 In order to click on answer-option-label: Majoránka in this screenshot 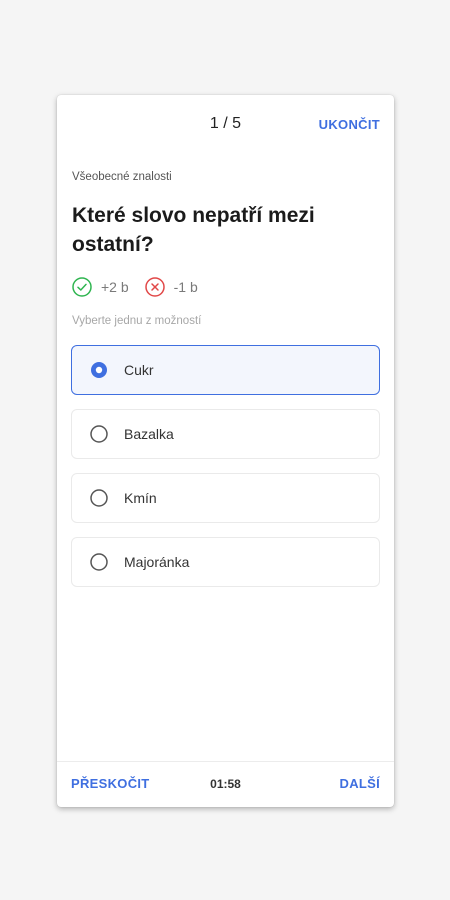, I will do `click(157, 562)`.